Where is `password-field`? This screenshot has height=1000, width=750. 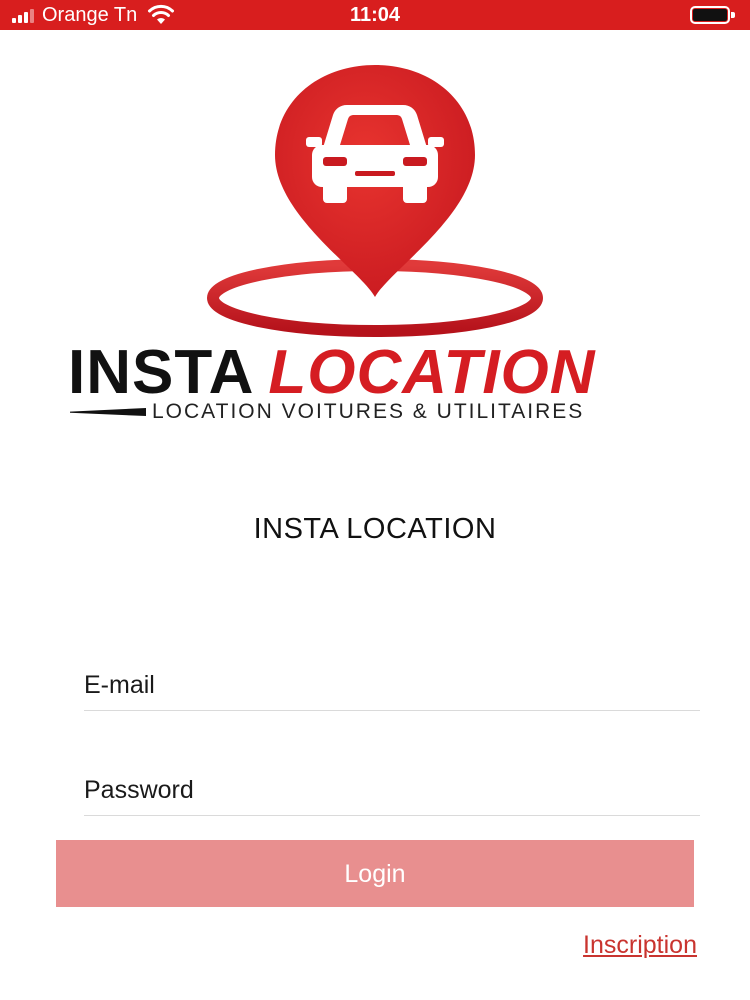 password-field is located at coordinates (392, 790).